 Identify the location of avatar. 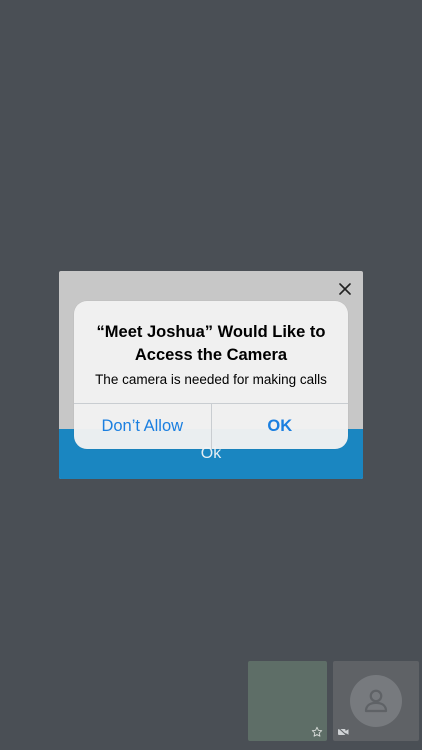
(376, 701).